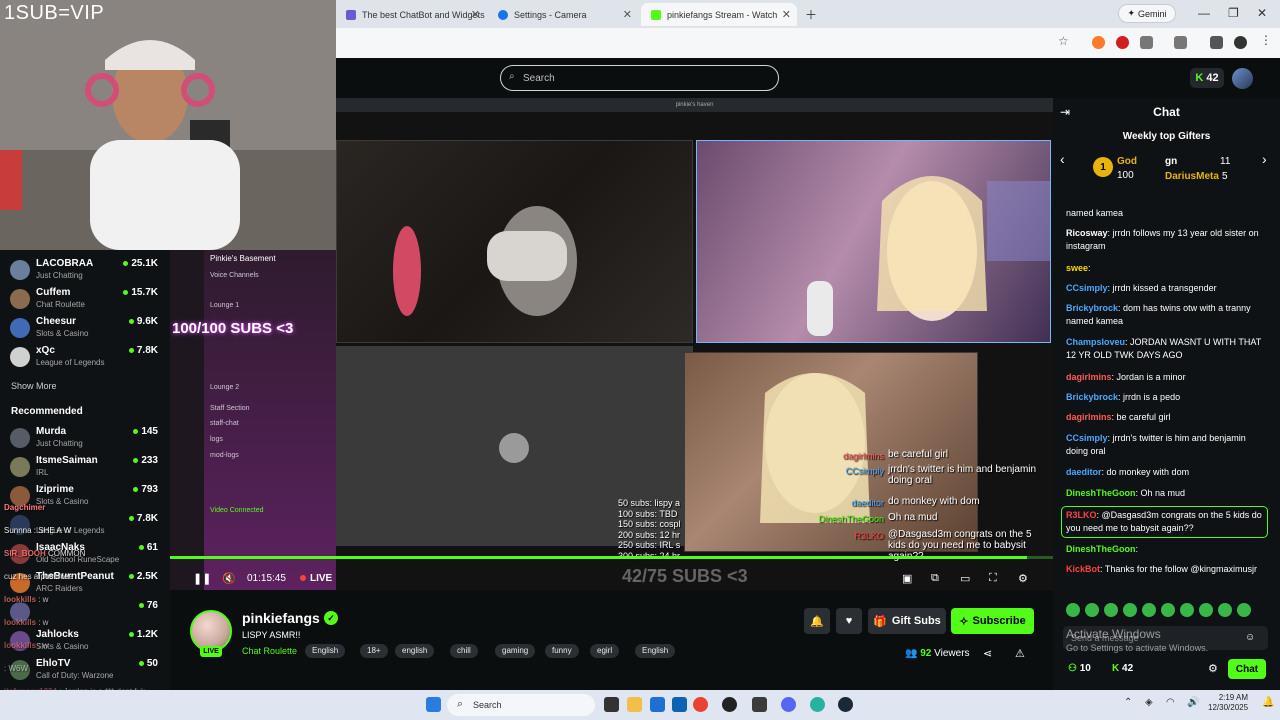  Describe the element at coordinates (1131, 704) in the screenshot. I see `tray-chevron-icon: ⌃` at that location.